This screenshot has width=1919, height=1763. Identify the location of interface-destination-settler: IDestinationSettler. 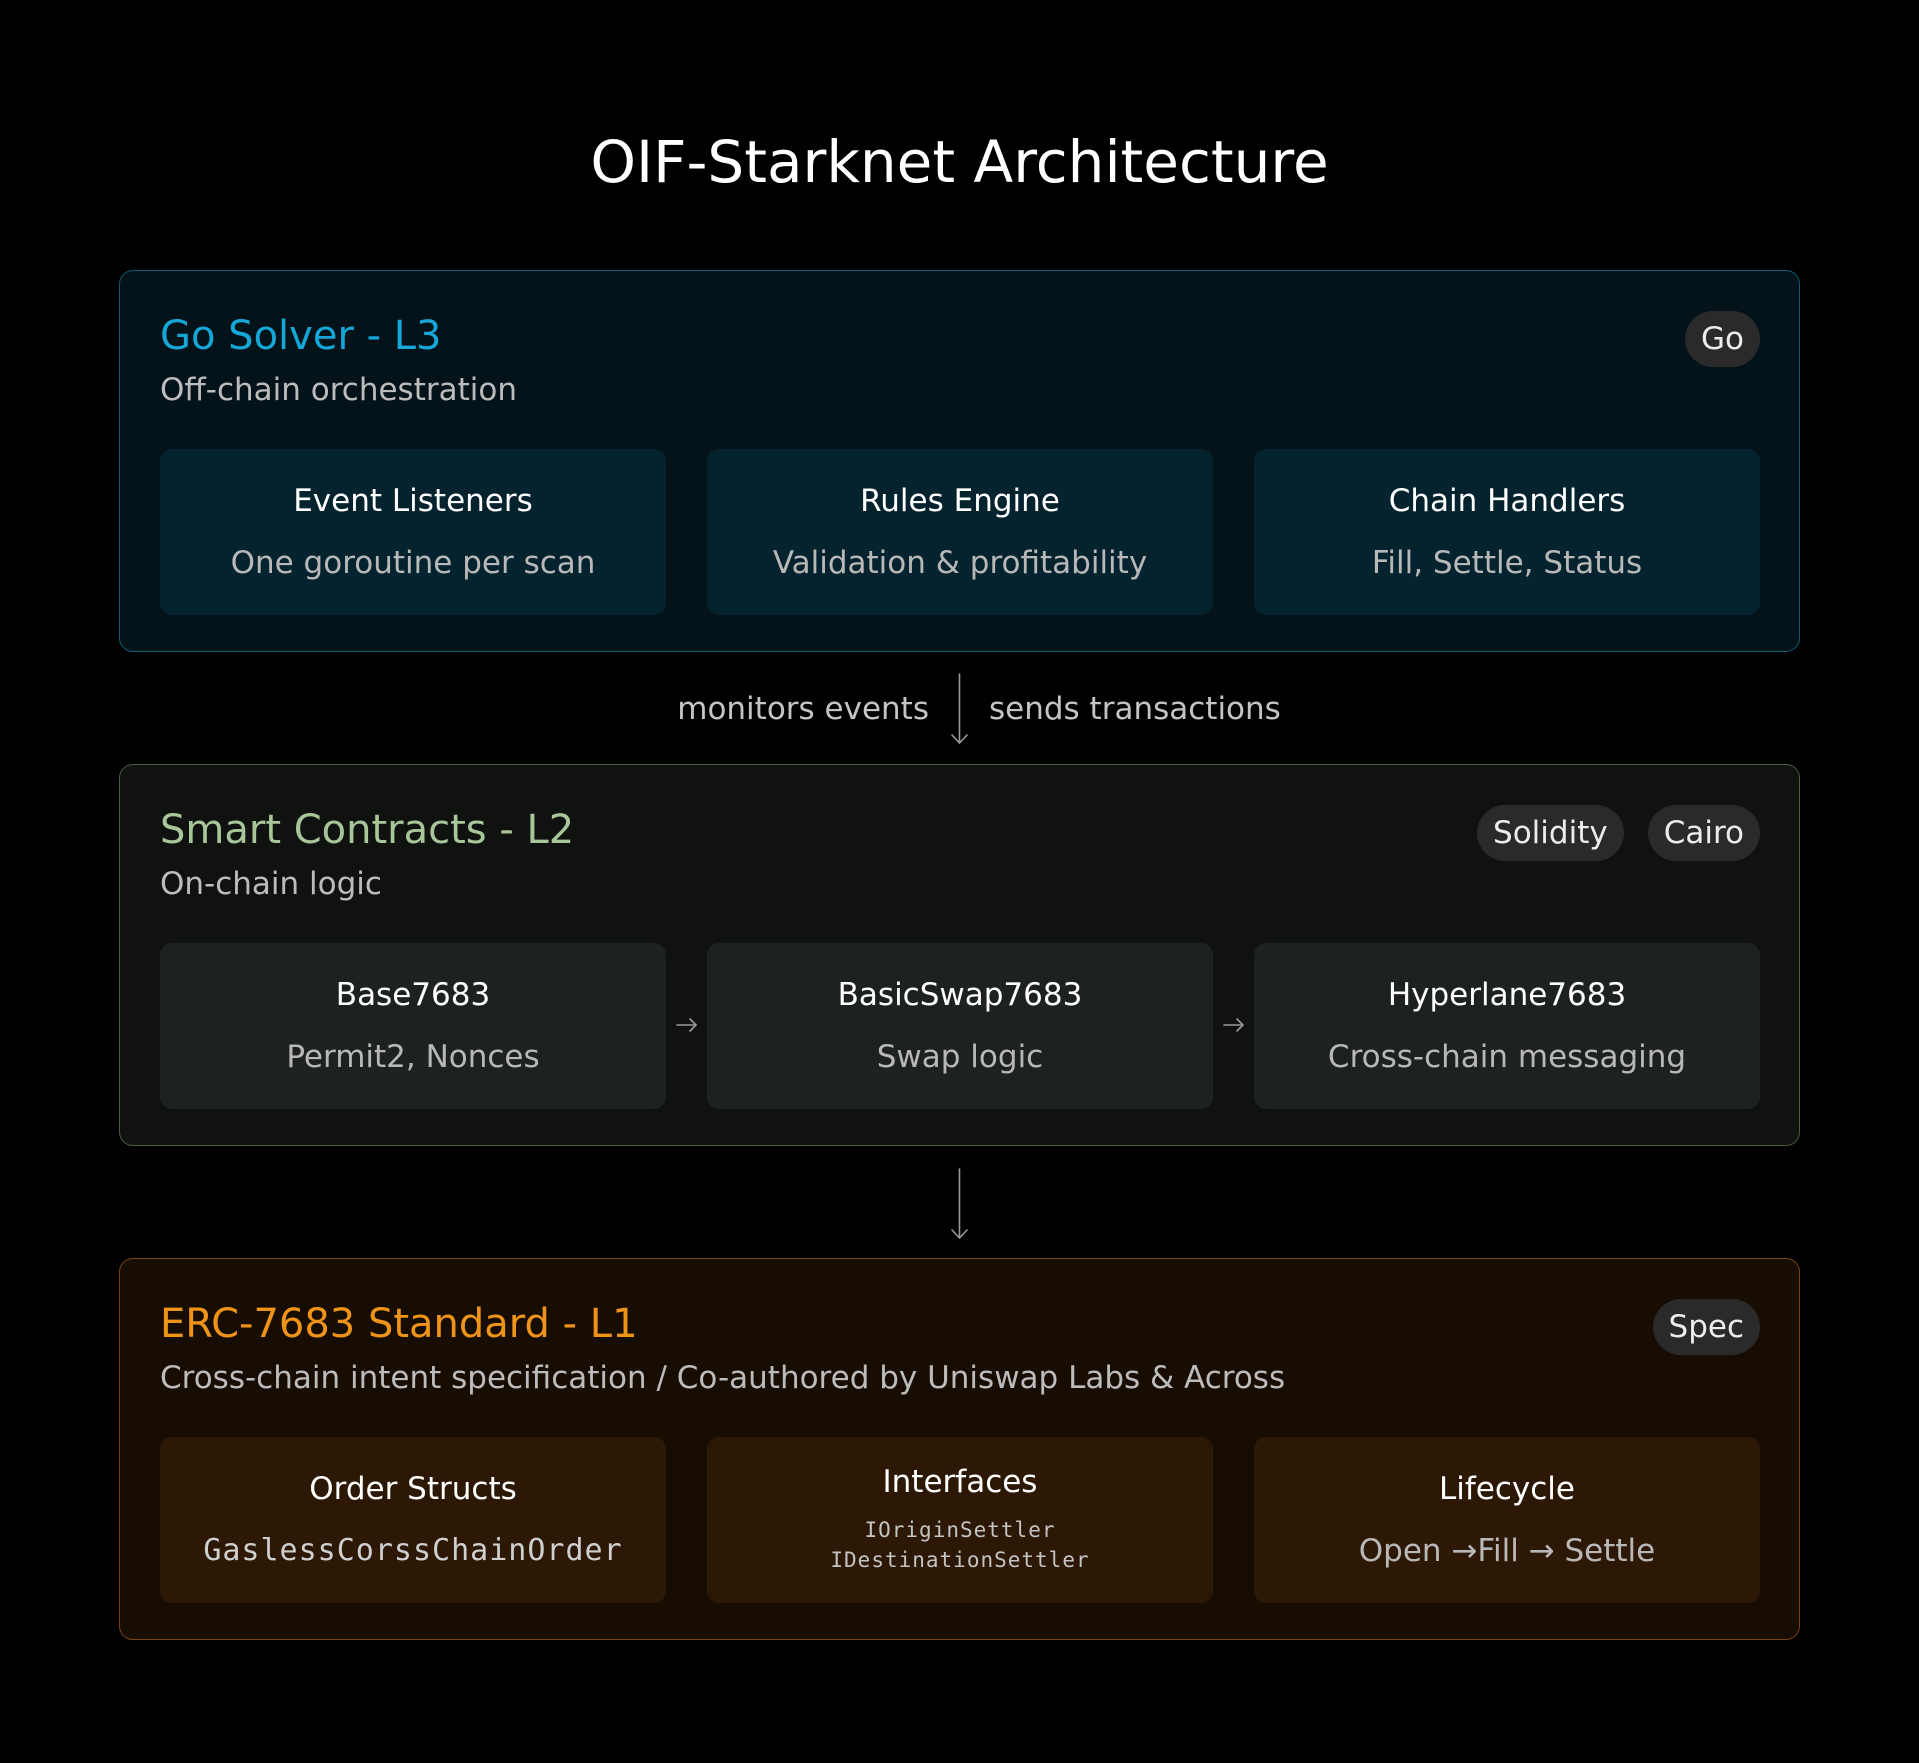
(960, 1560).